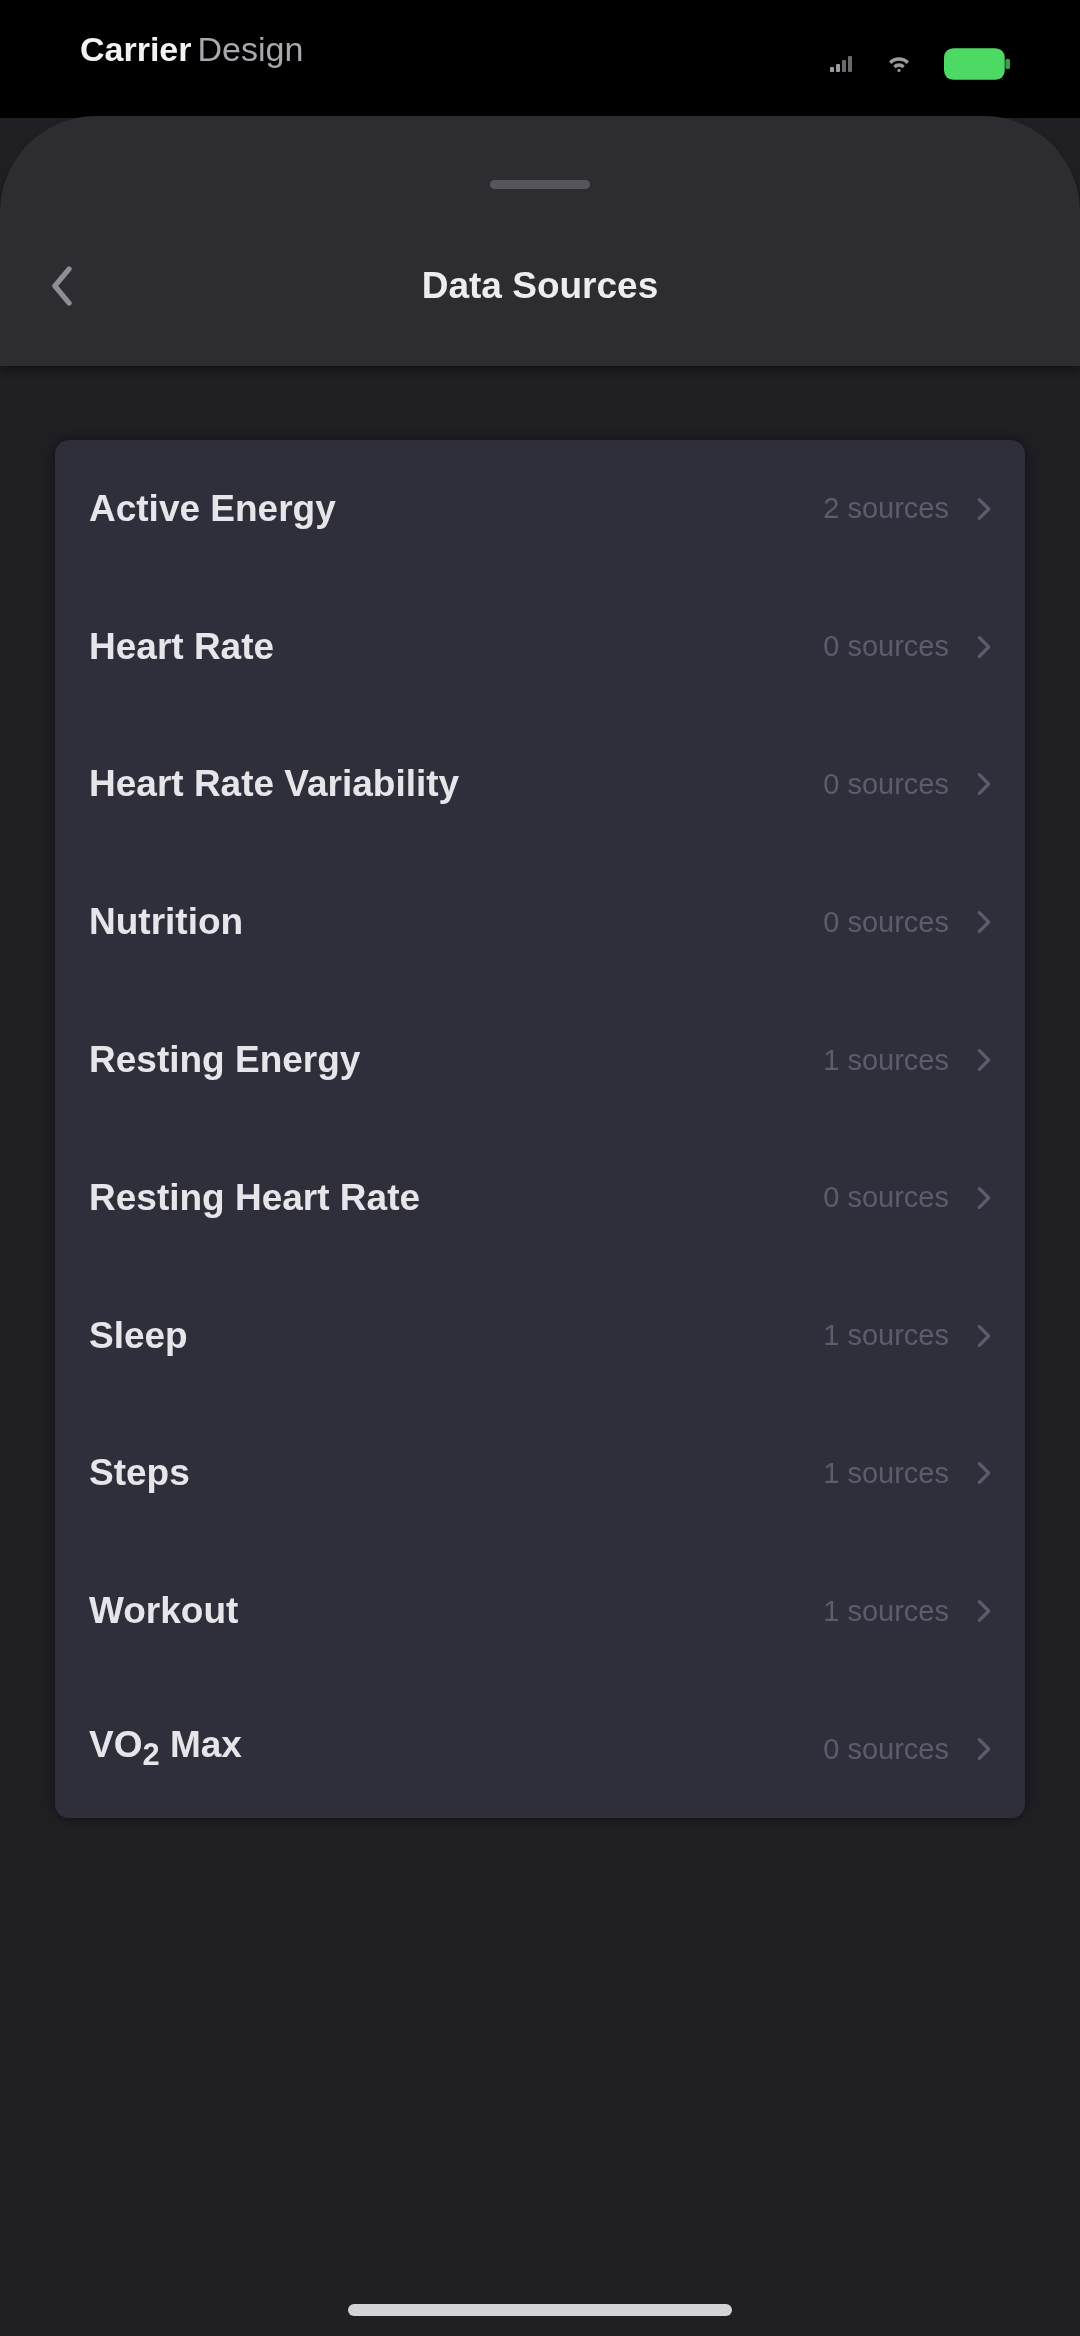 This screenshot has height=2336, width=1080. Describe the element at coordinates (182, 646) in the screenshot. I see `row-label: Heart Rate` at that location.